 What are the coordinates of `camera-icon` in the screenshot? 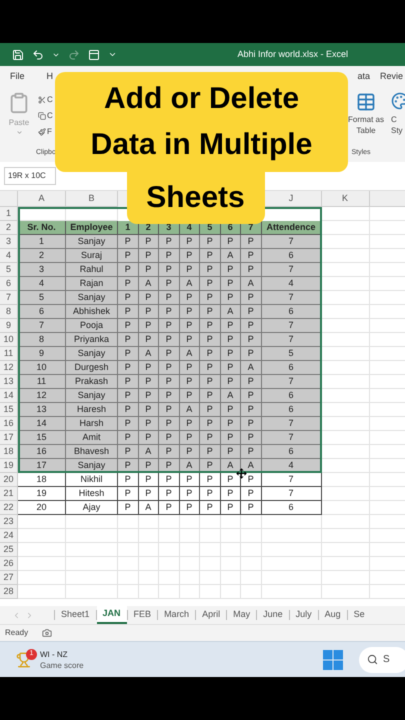 It's located at (47, 633).